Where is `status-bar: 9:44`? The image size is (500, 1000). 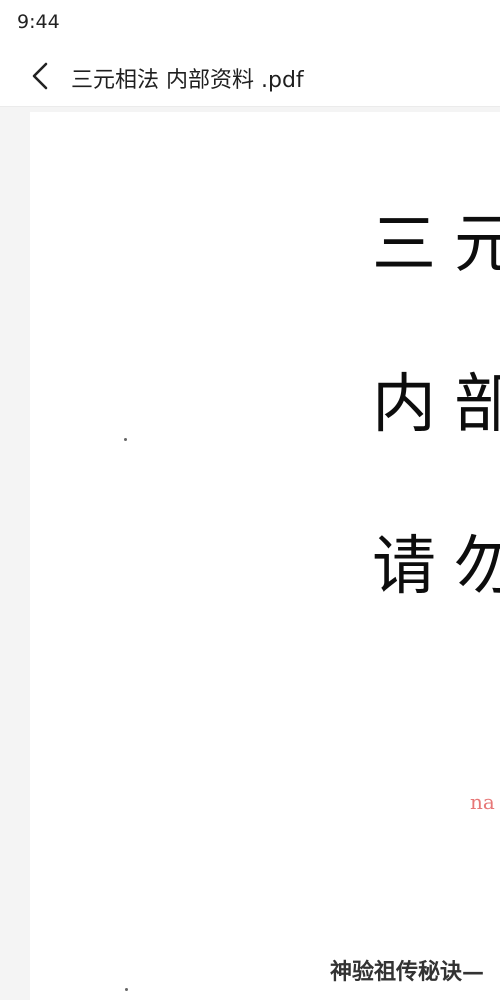
status-bar: 9:44 is located at coordinates (250, 23).